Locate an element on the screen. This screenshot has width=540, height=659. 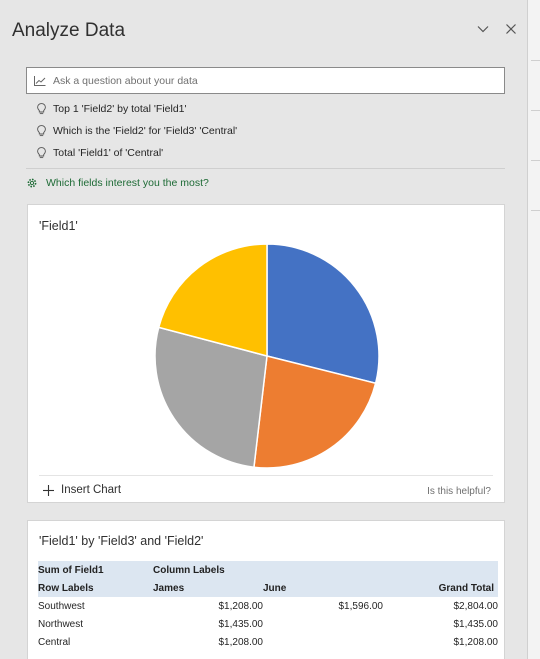
suggestion-item: Top 1 'Field2' by total 'Field1' is located at coordinates (112, 109).